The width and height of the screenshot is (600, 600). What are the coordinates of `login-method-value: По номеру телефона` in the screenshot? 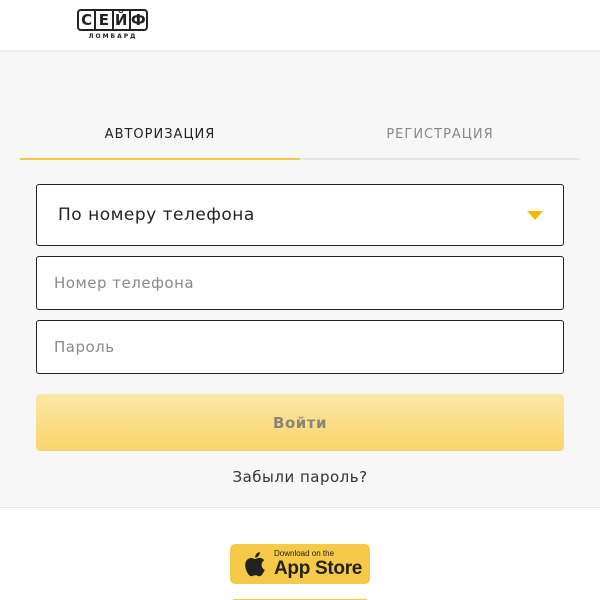 It's located at (156, 215).